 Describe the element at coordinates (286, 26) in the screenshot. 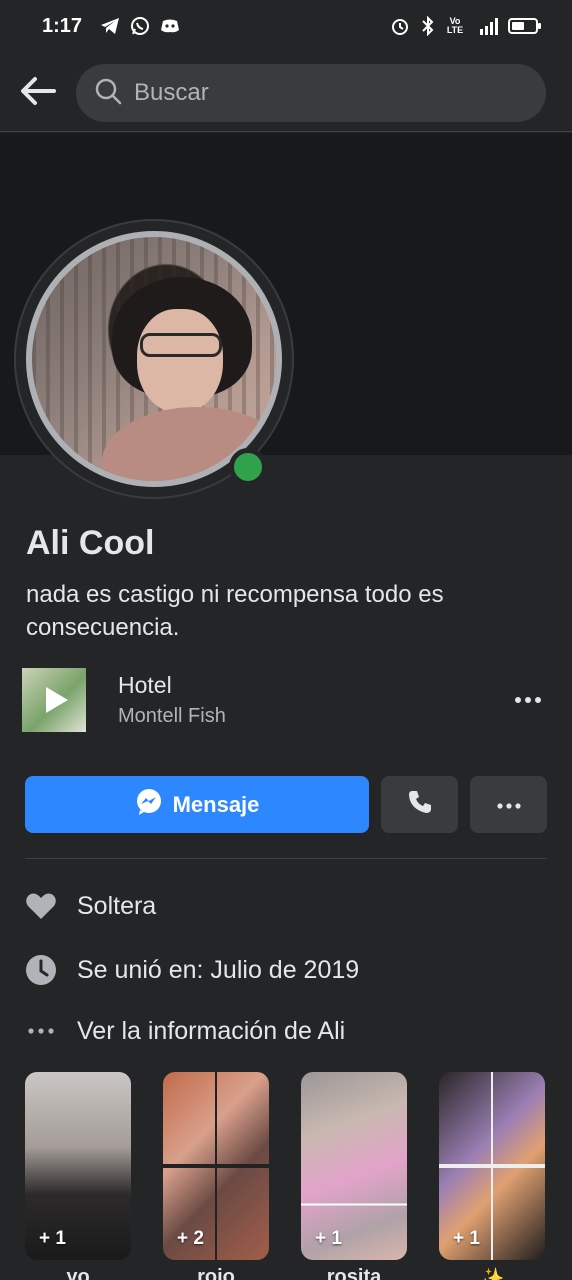

I see `status-bar: 1:17 Vo LTE` at that location.